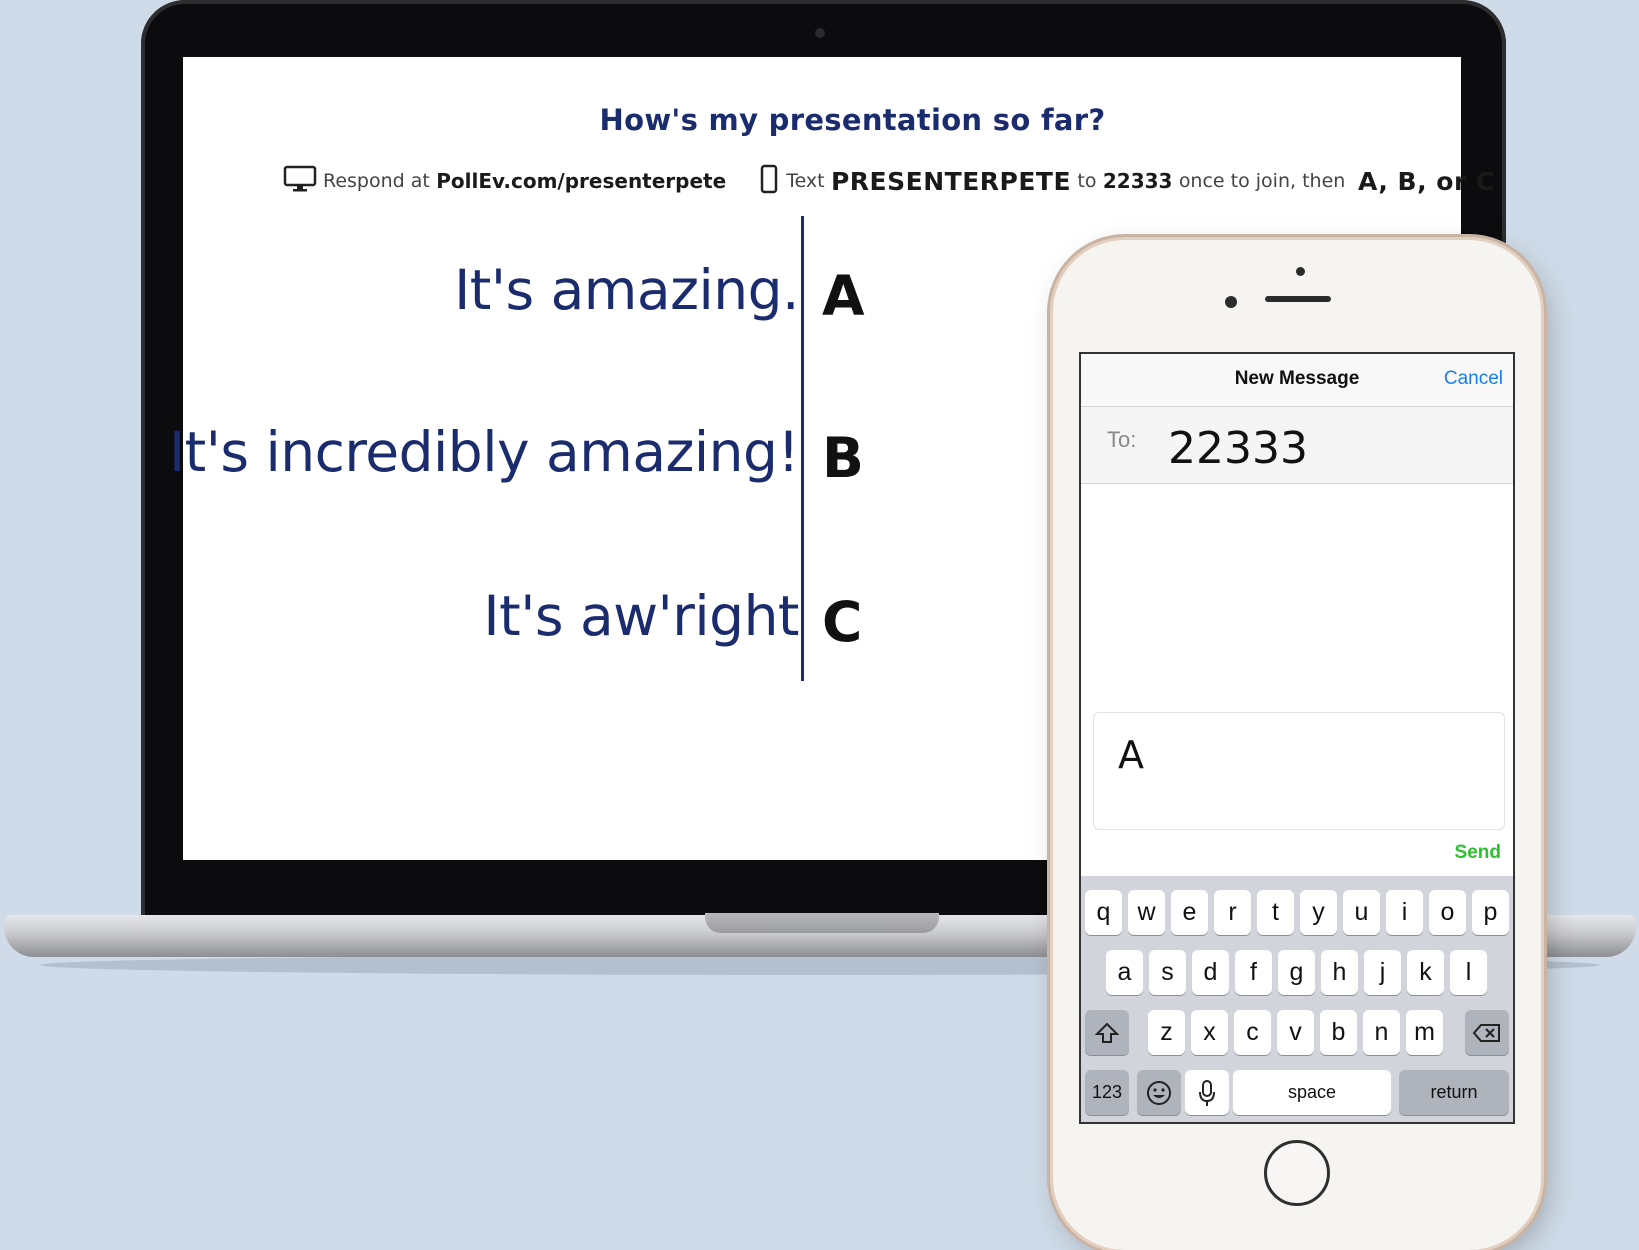 The width and height of the screenshot is (1639, 1250). What do you see at coordinates (842, 622) in the screenshot?
I see `option-c-letter: C` at bounding box center [842, 622].